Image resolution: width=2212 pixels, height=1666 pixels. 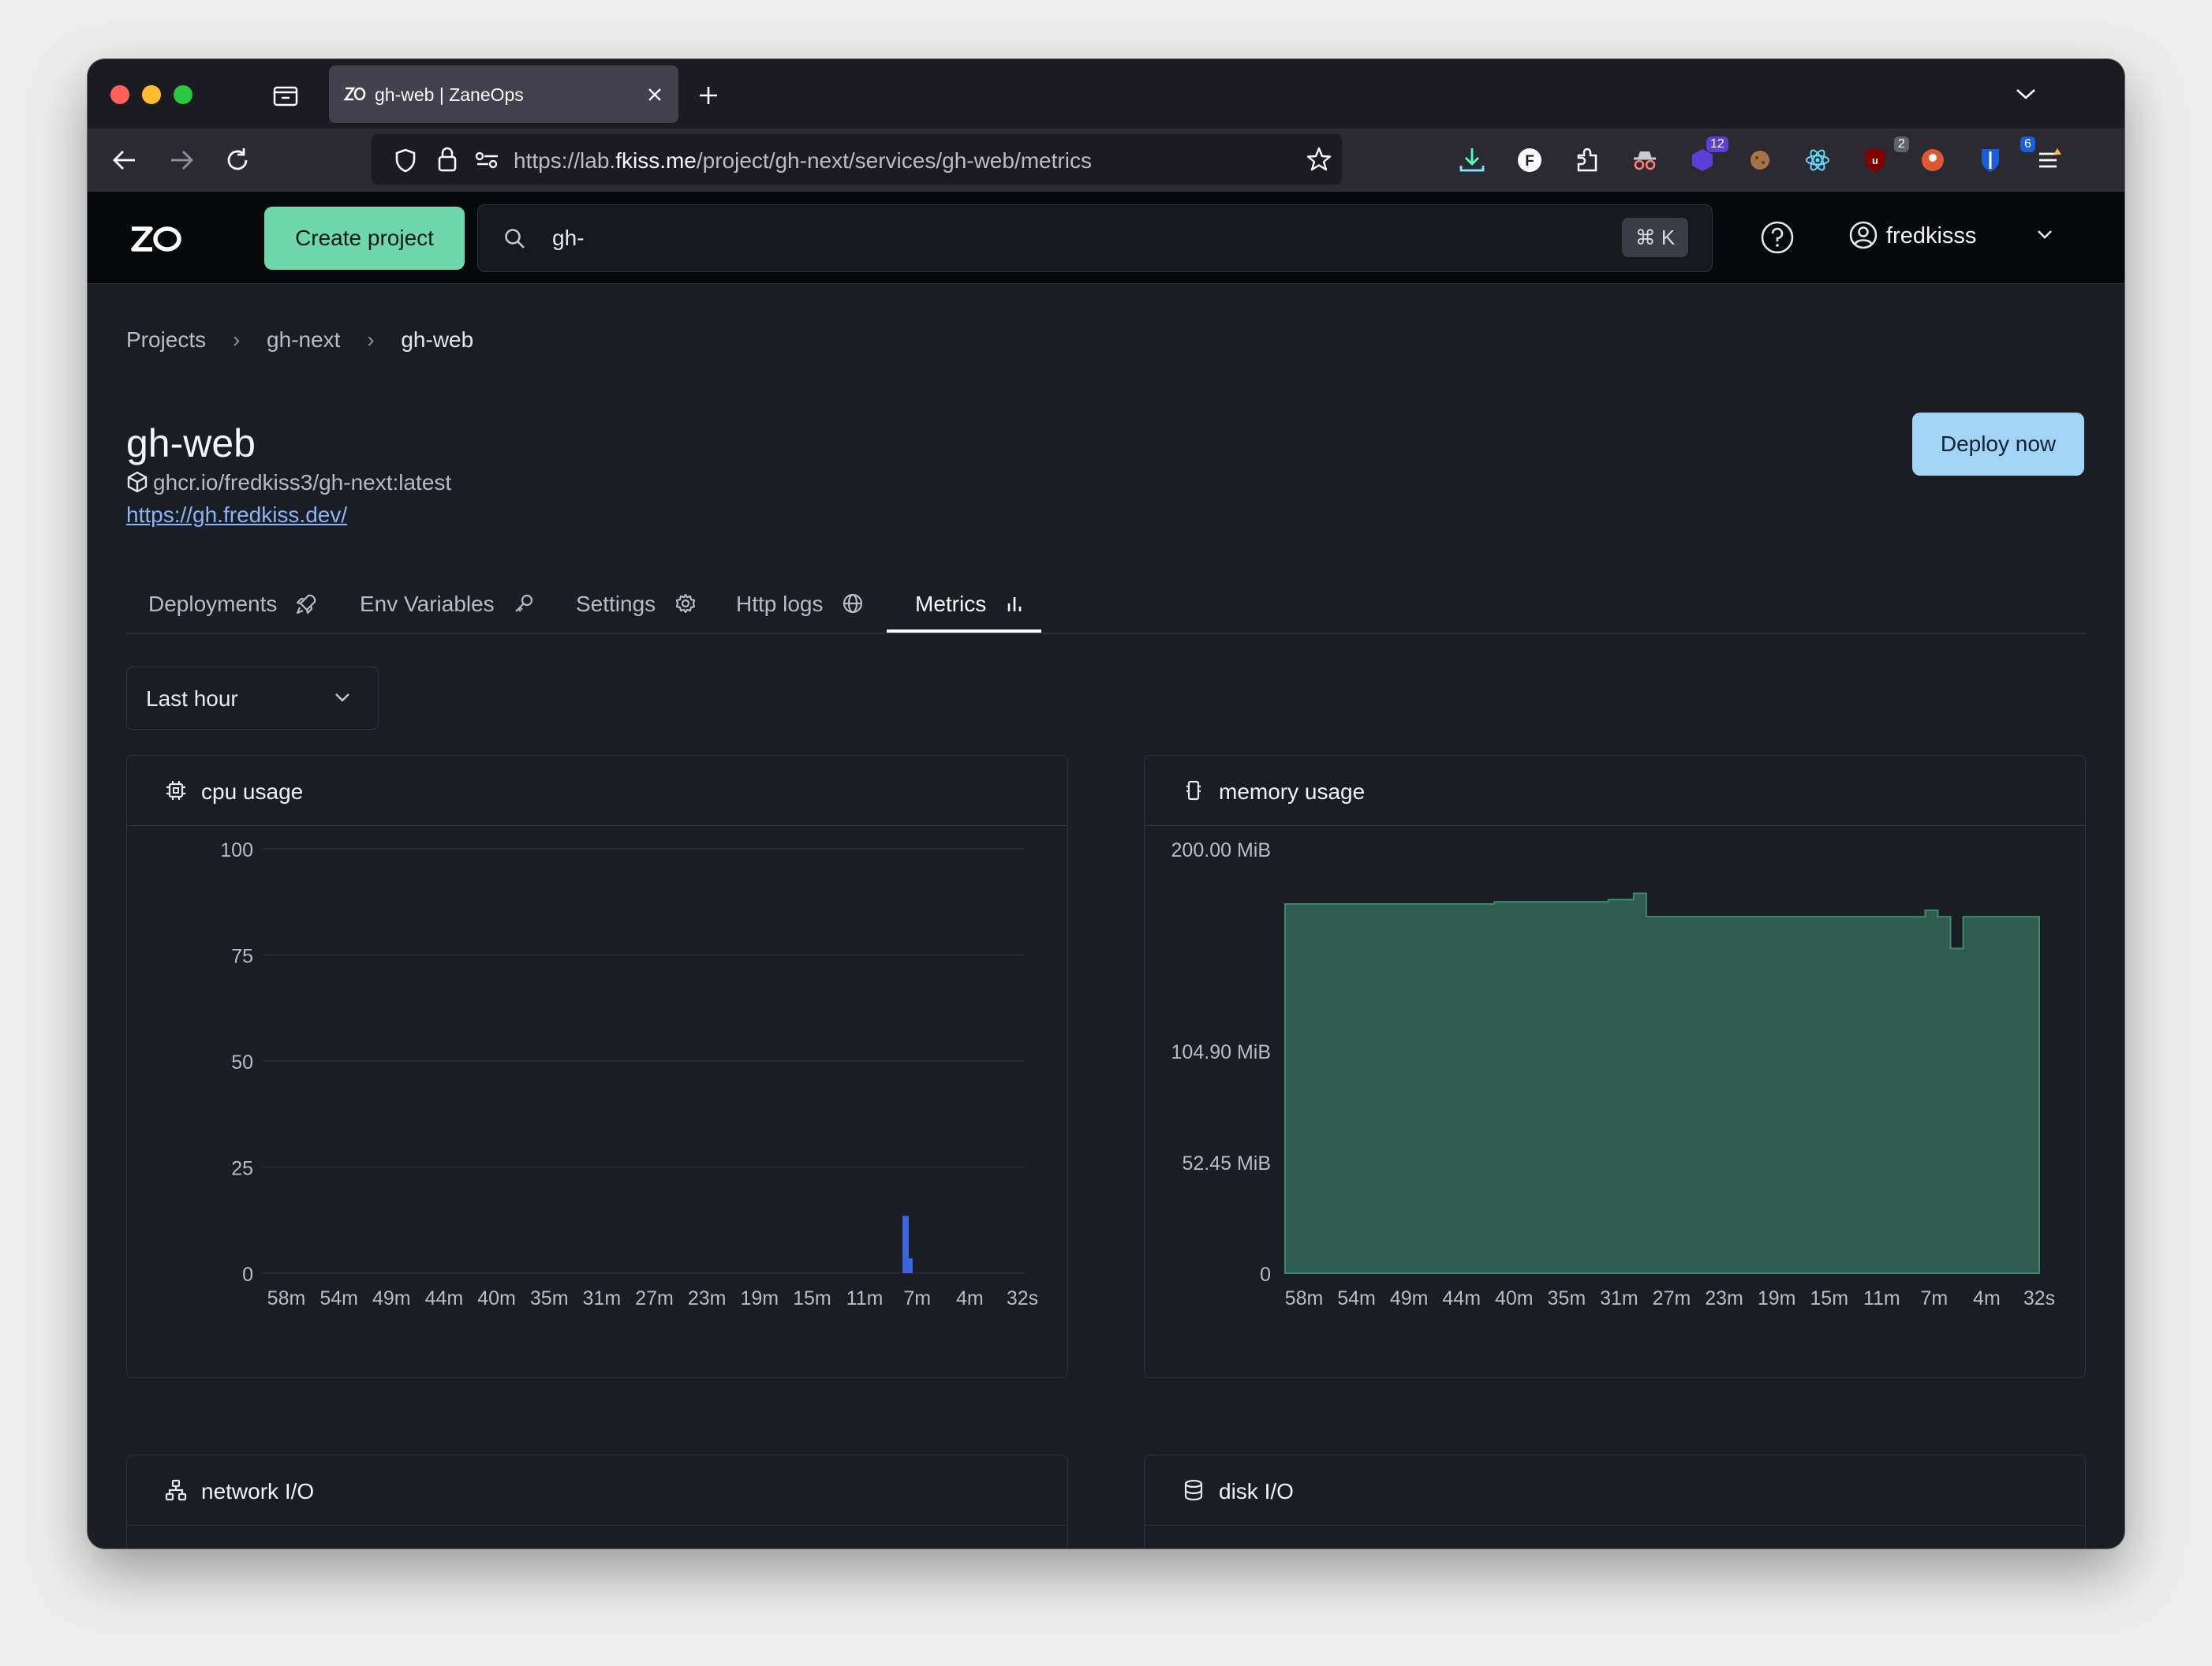 I want to click on tab-label: Metrics, so click(x=951, y=604).